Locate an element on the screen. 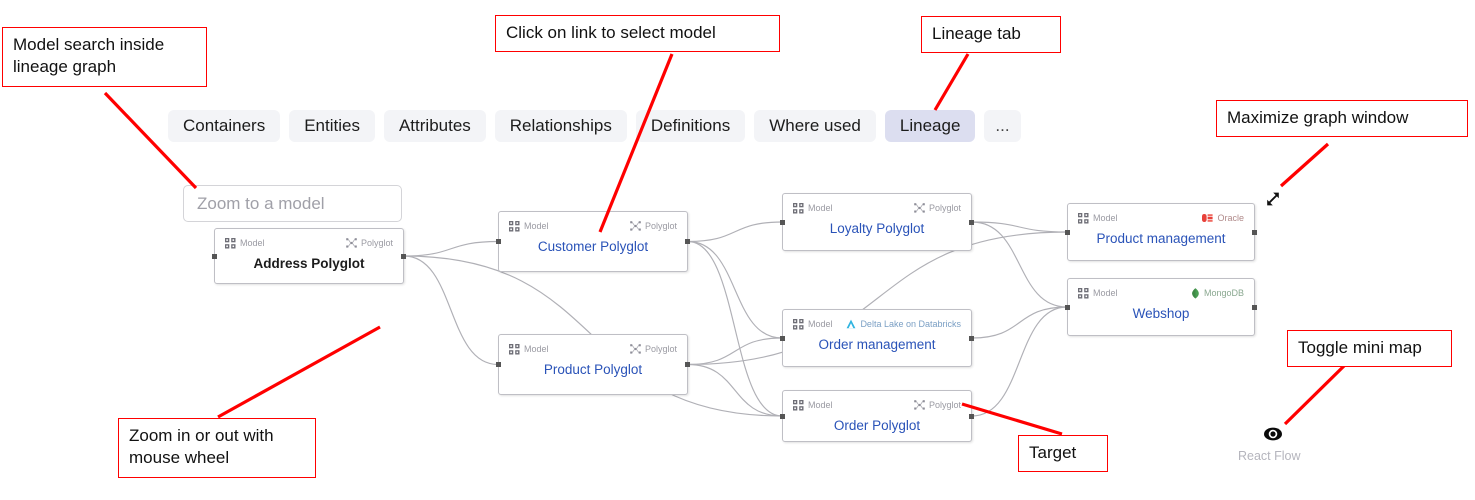  annotation-pointer-toggle-mini-map is located at coordinates (1315, 394).